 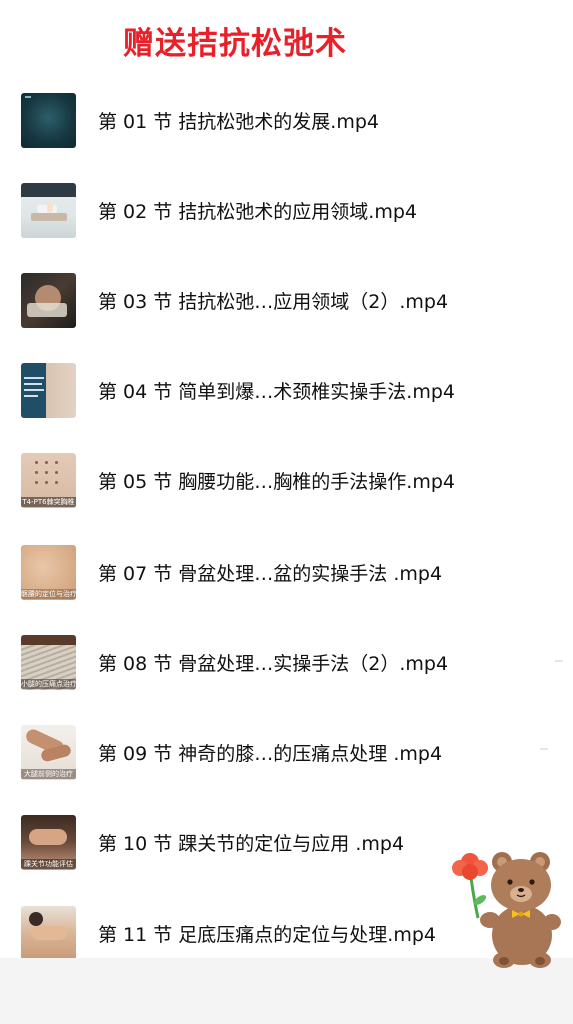 I want to click on thumbnail-caption: T4-PT6棘突胸椎, so click(x=48, y=502).